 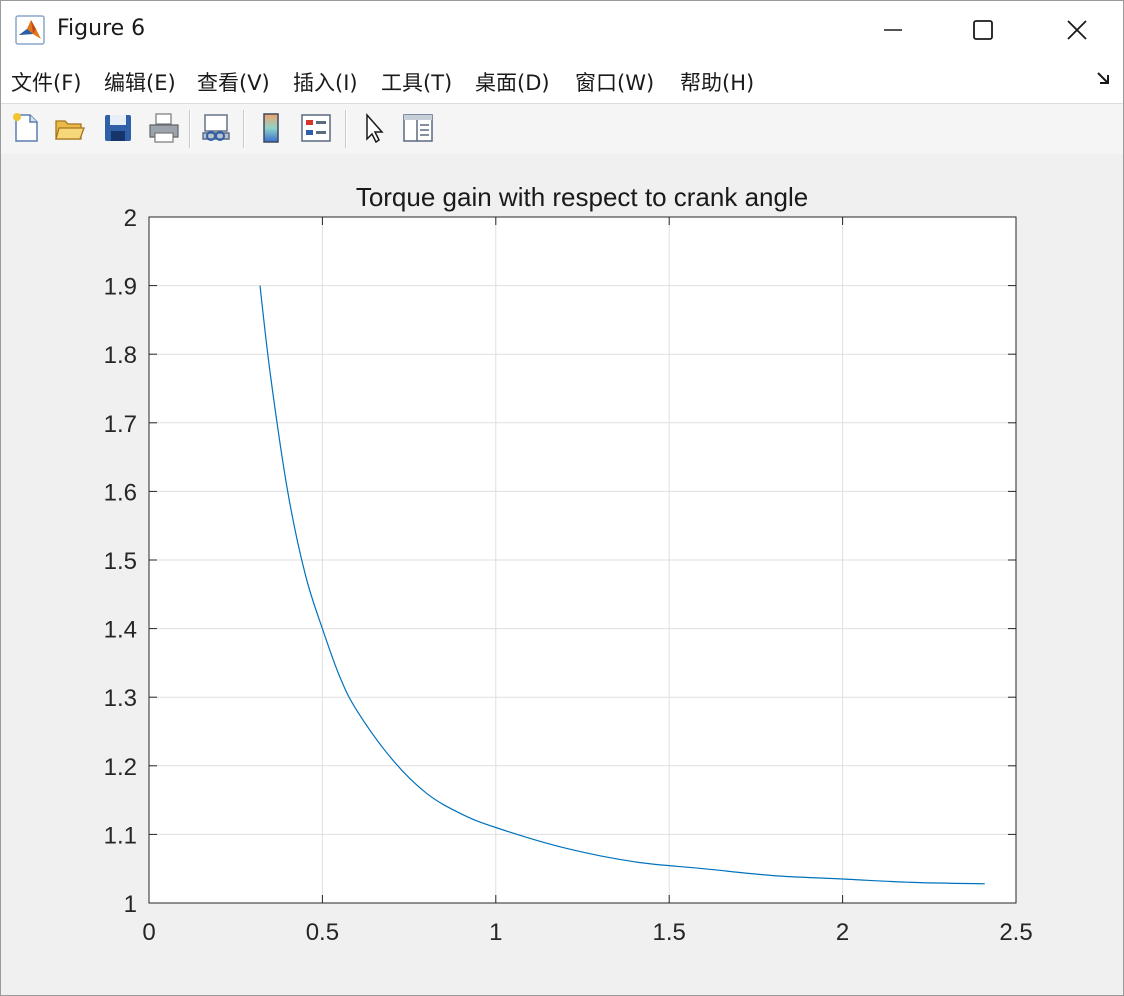 I want to click on dock-arrow-icon, so click(x=1104, y=78).